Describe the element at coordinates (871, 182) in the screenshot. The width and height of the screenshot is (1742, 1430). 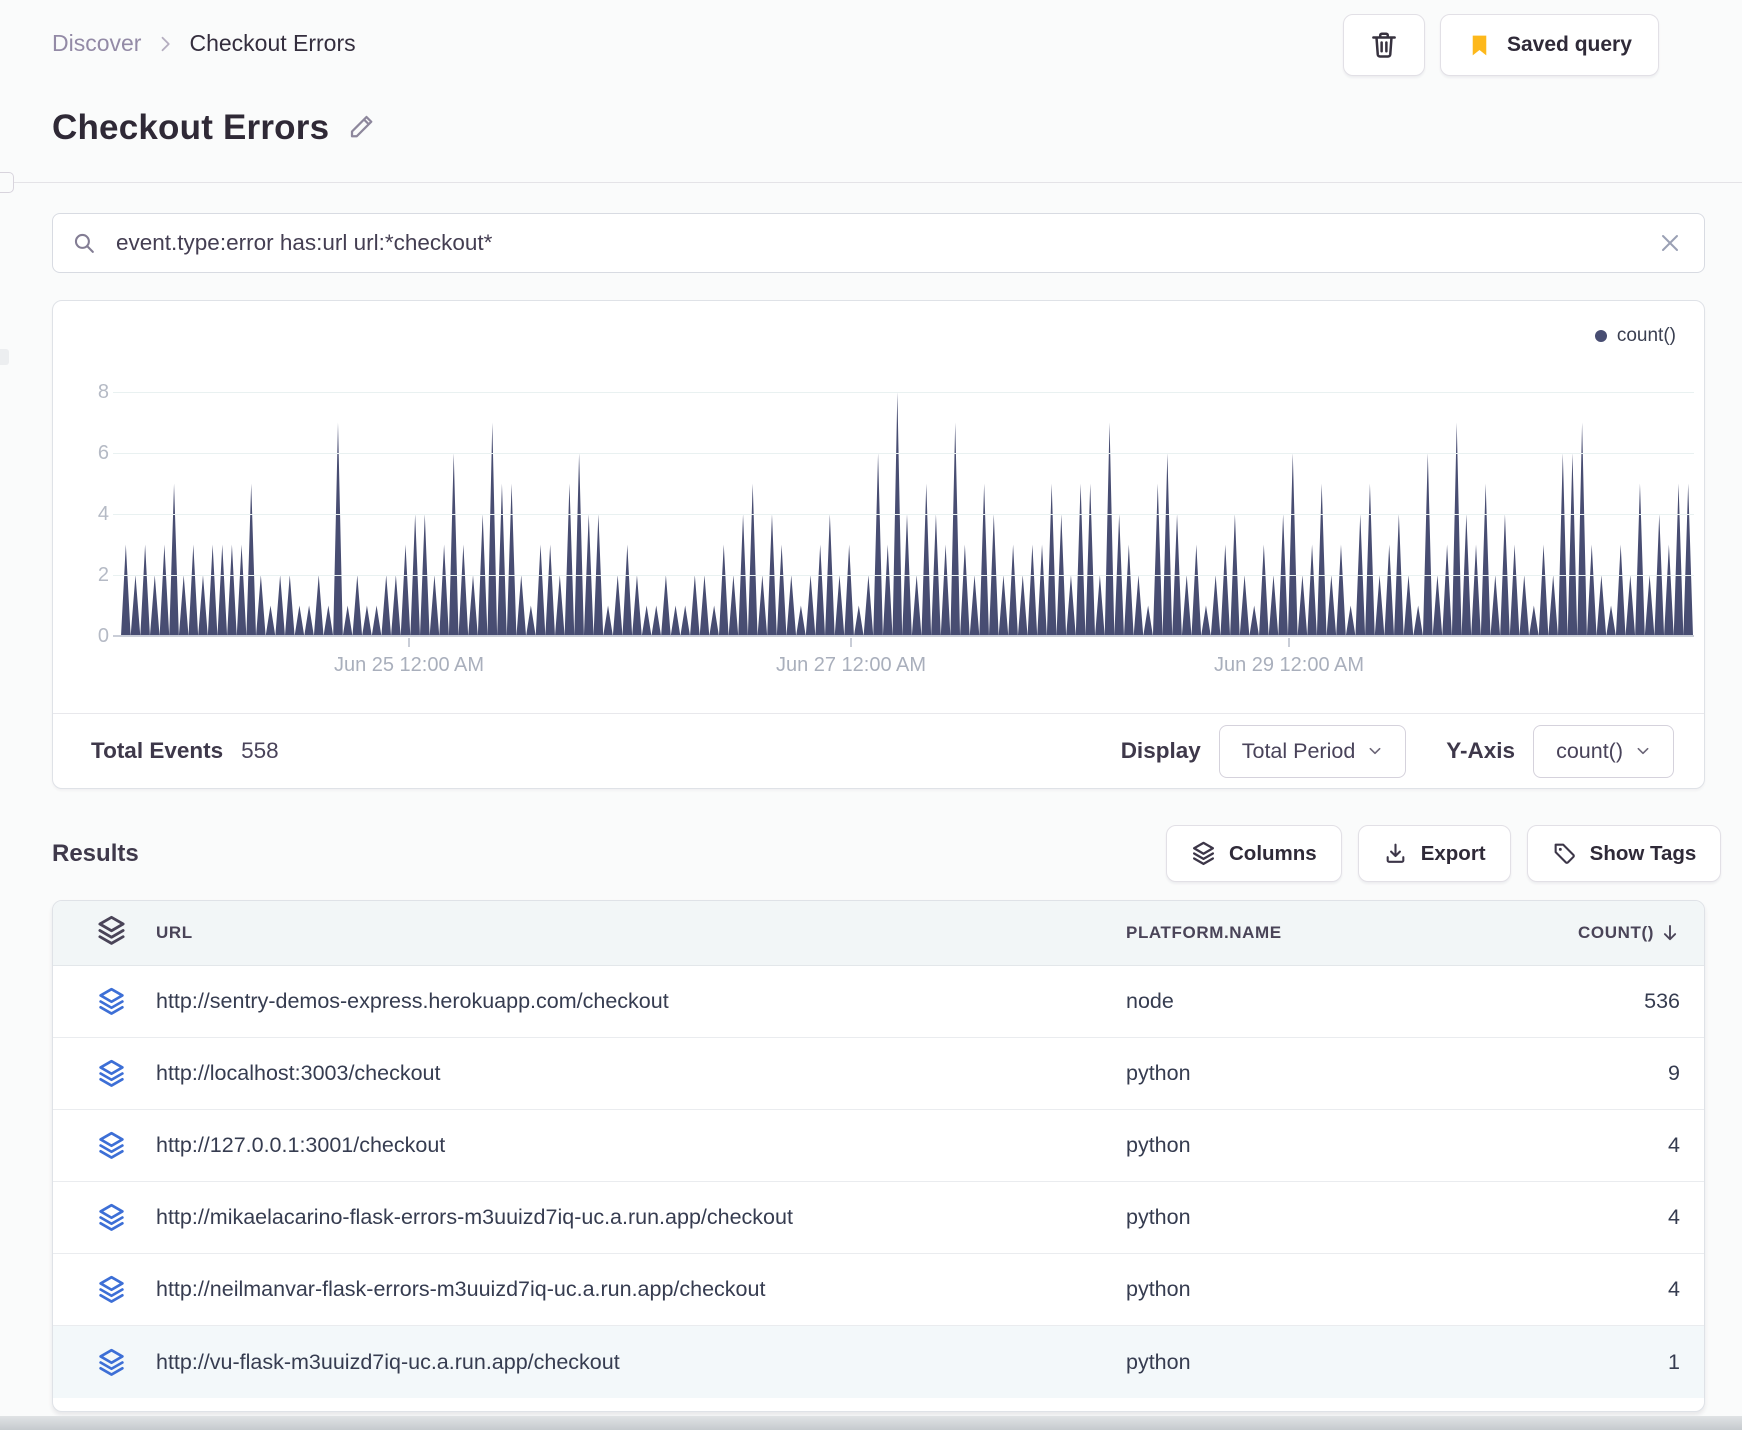
I see `divider` at that location.